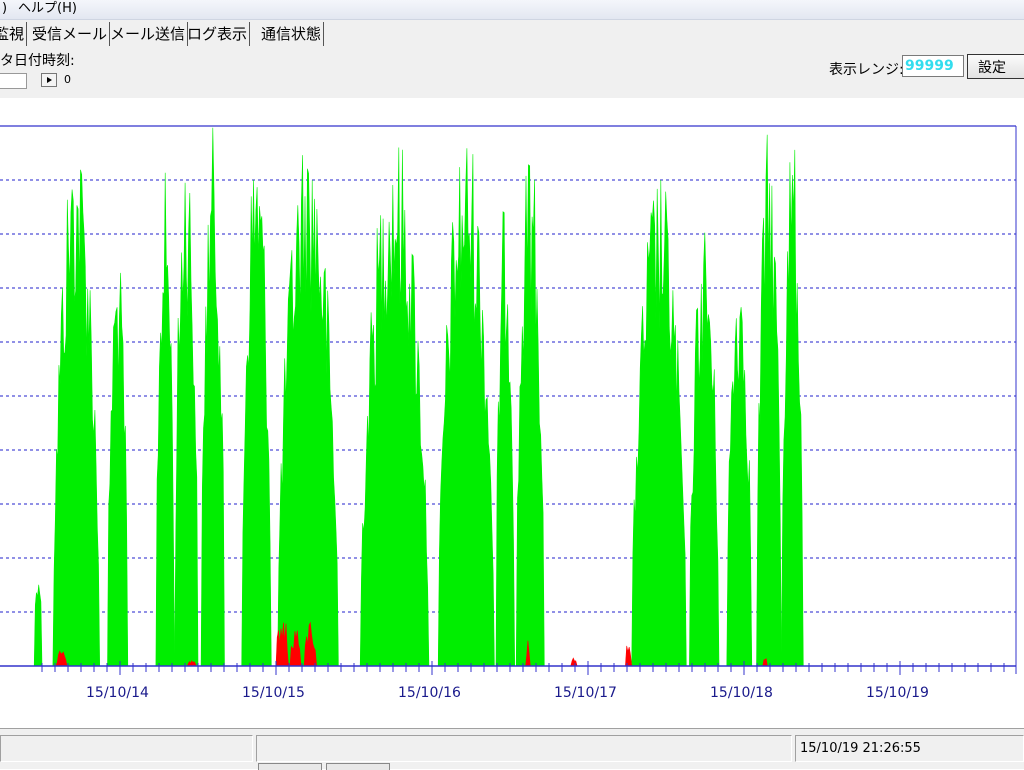 The height and width of the screenshot is (770, 1024). What do you see at coordinates (292, 34) in the screenshot?
I see `tab-comm-status: 通信状態` at bounding box center [292, 34].